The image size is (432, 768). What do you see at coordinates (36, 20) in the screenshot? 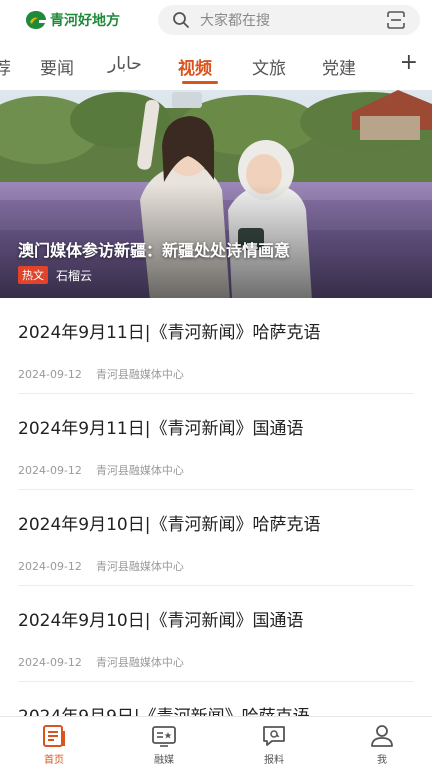
I see `logo-icon` at bounding box center [36, 20].